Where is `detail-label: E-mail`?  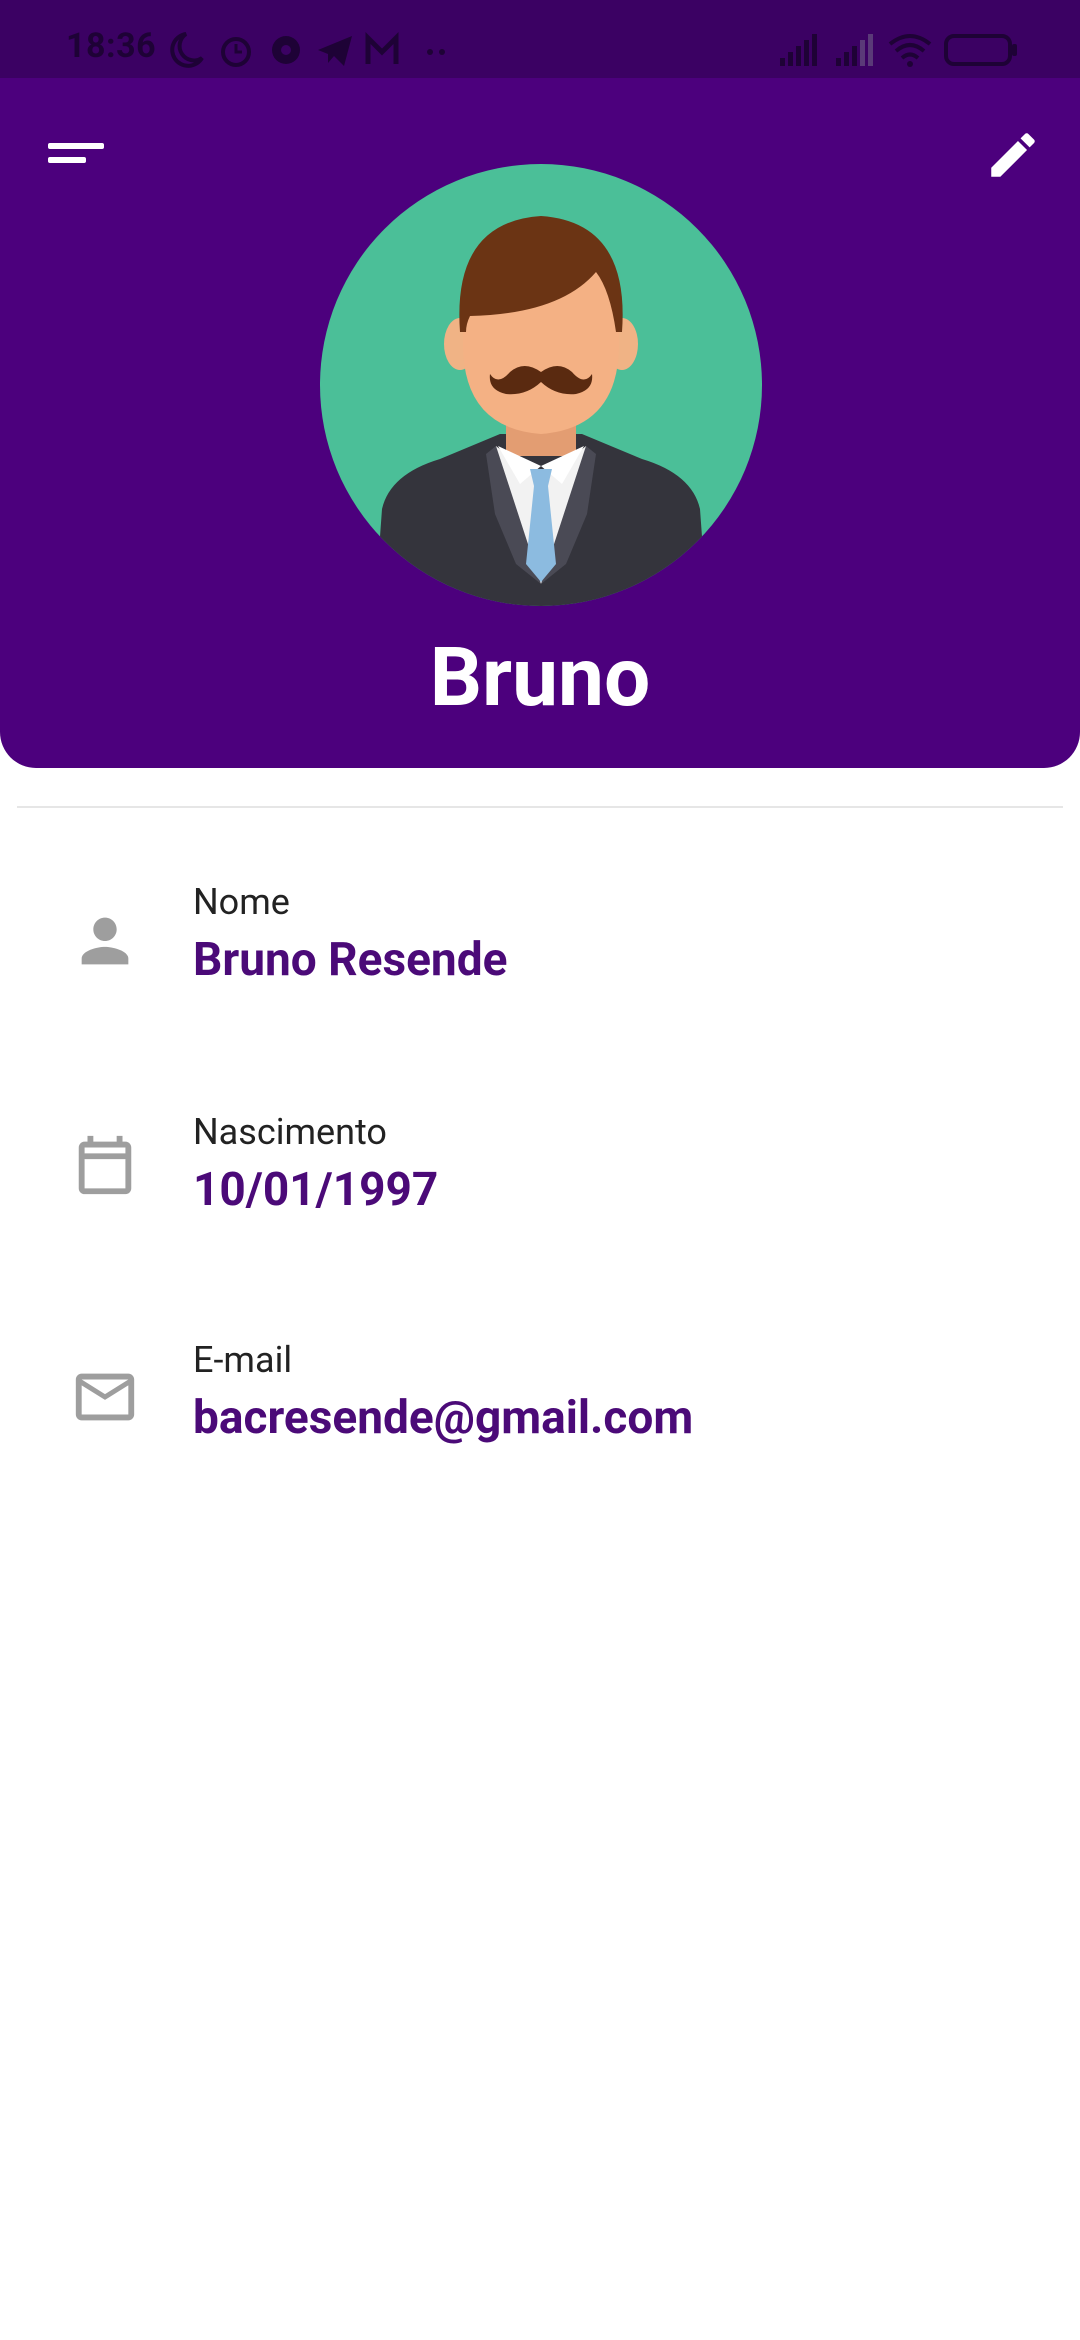
detail-label: E-mail is located at coordinates (243, 1360).